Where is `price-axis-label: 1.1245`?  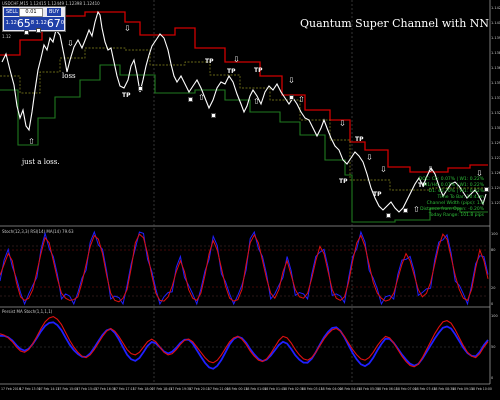 price-axis-label: 1.1245 is located at coordinates (495, 188).